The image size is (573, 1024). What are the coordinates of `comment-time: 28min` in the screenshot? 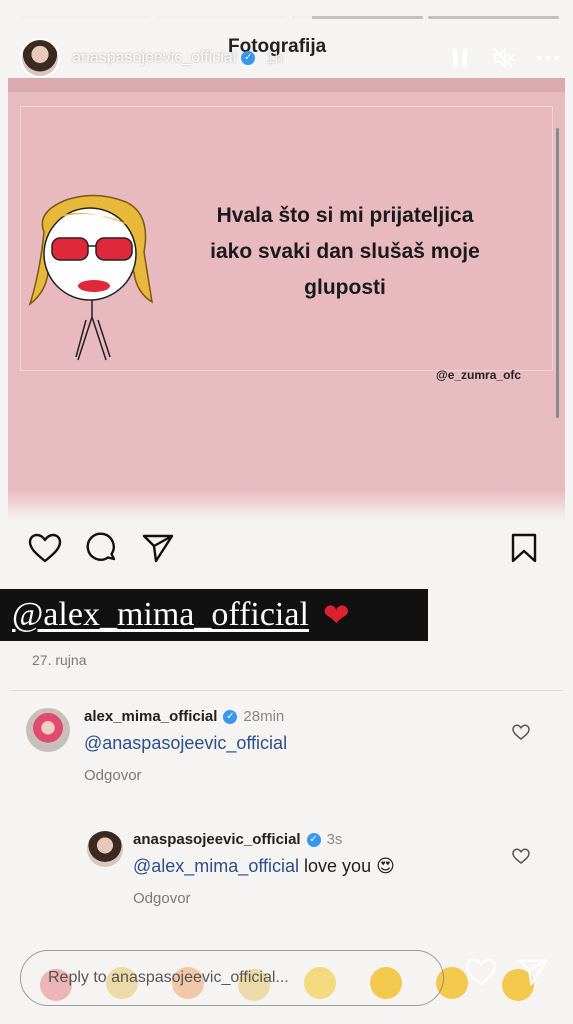 It's located at (264, 716).